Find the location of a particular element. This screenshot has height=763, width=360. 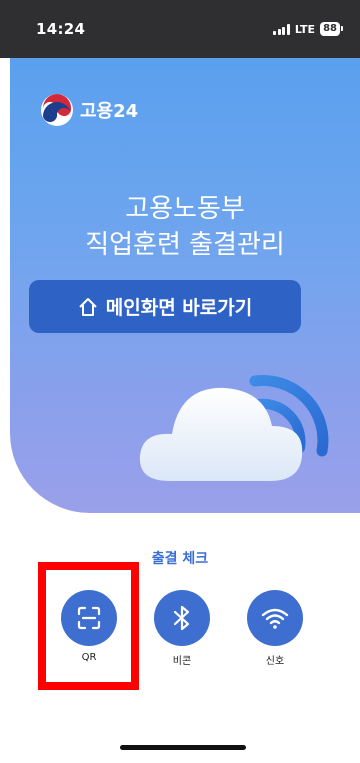

beacon-check-button: 비콘 is located at coordinates (182, 628).